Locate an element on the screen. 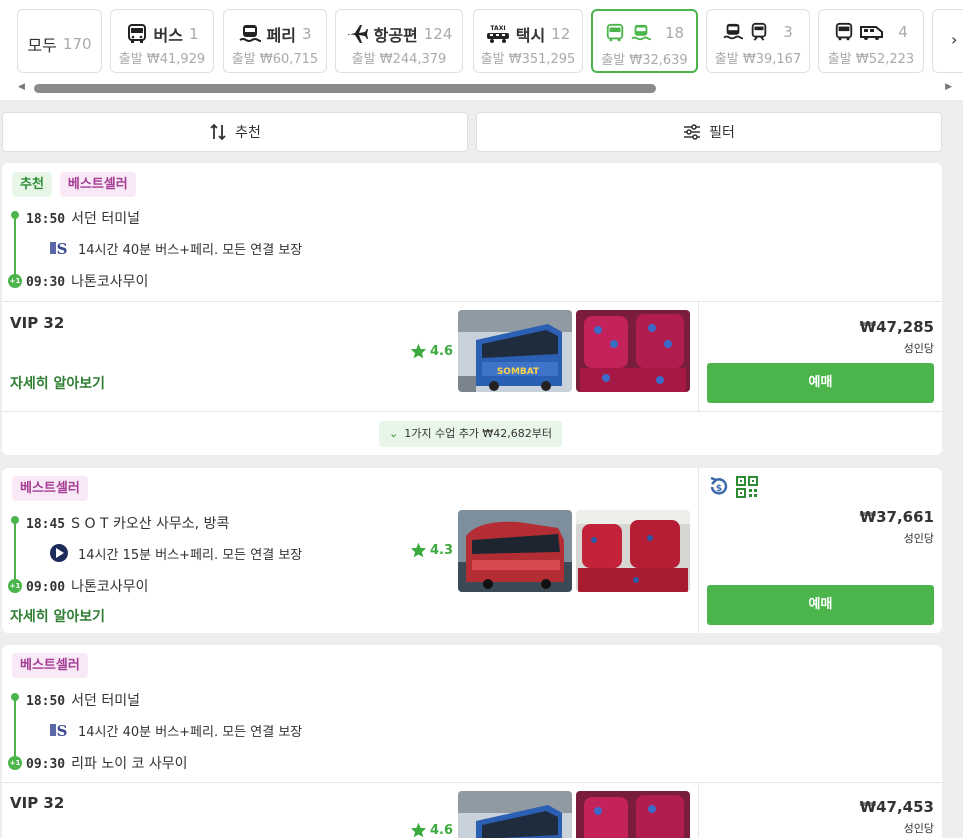 The height and width of the screenshot is (838, 963). tab-bus: 버스 1 출발 ₩41,929 is located at coordinates (162, 41).